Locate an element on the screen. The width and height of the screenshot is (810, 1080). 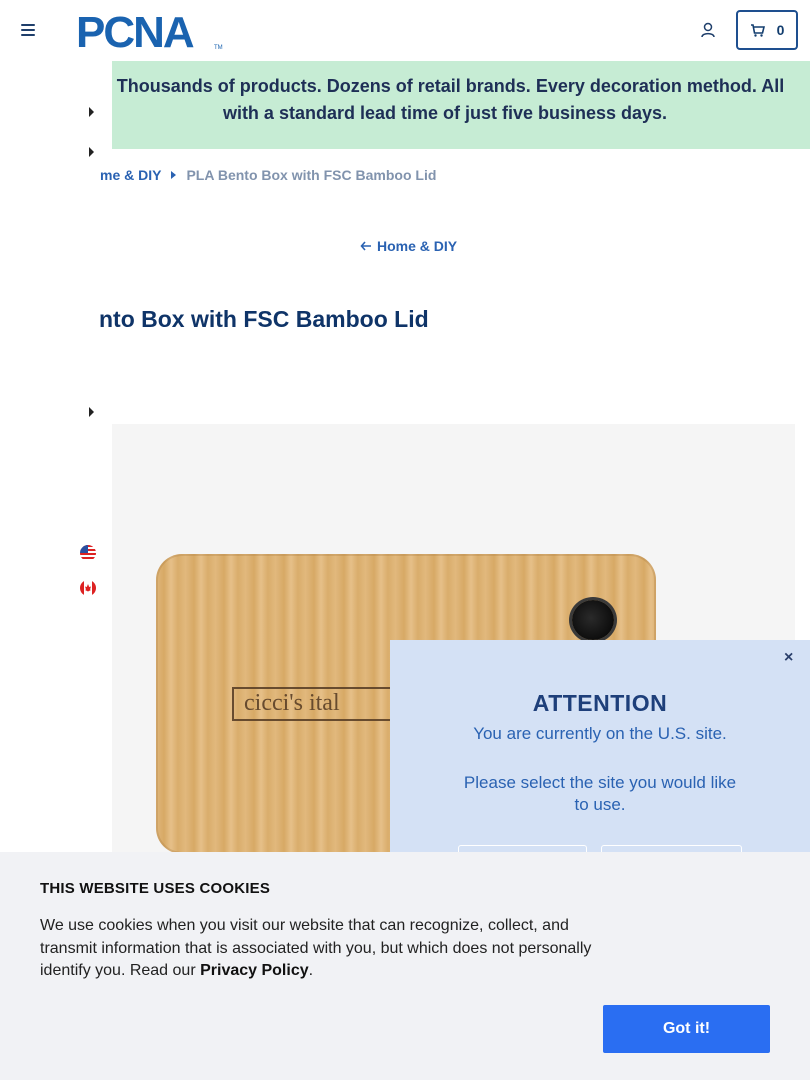
cart-icon is located at coordinates (757, 30).